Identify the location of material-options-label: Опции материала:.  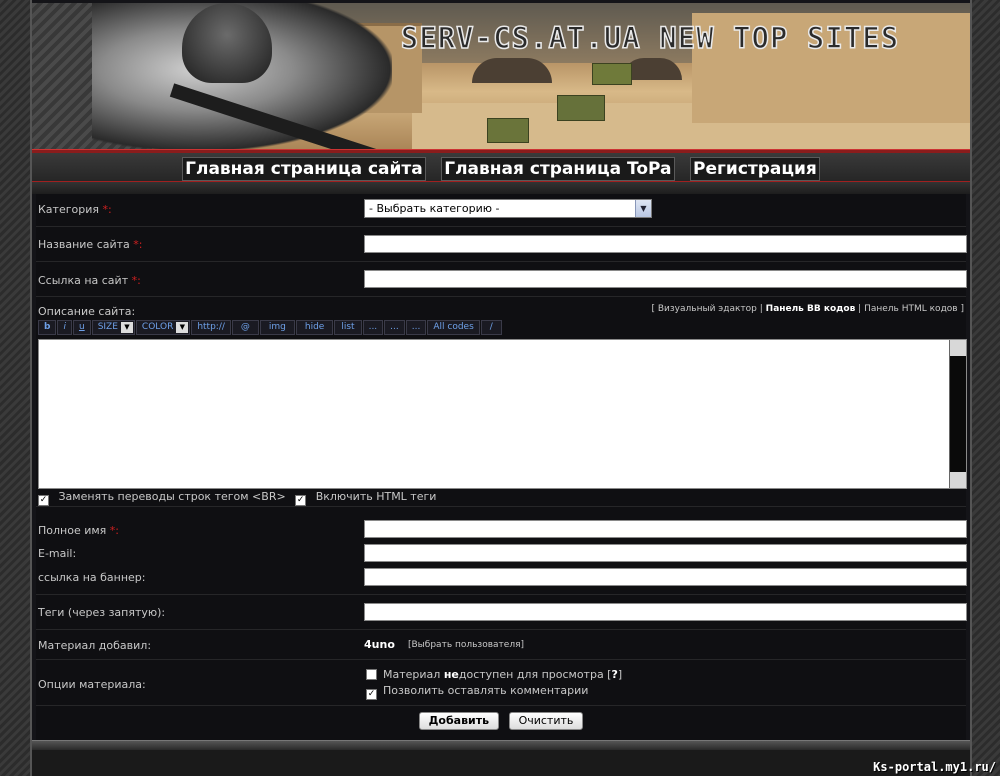
(92, 684).